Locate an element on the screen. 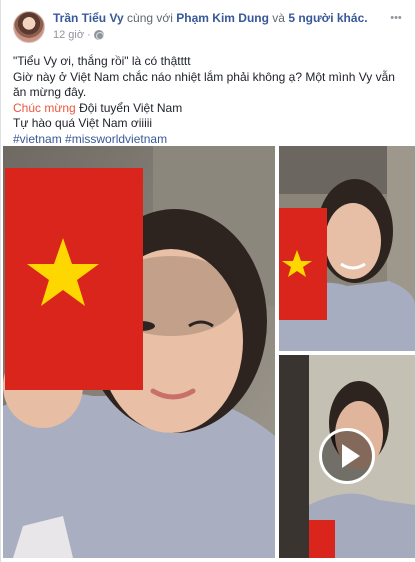 This screenshot has width=416, height=562. profile-avatar is located at coordinates (29, 27).